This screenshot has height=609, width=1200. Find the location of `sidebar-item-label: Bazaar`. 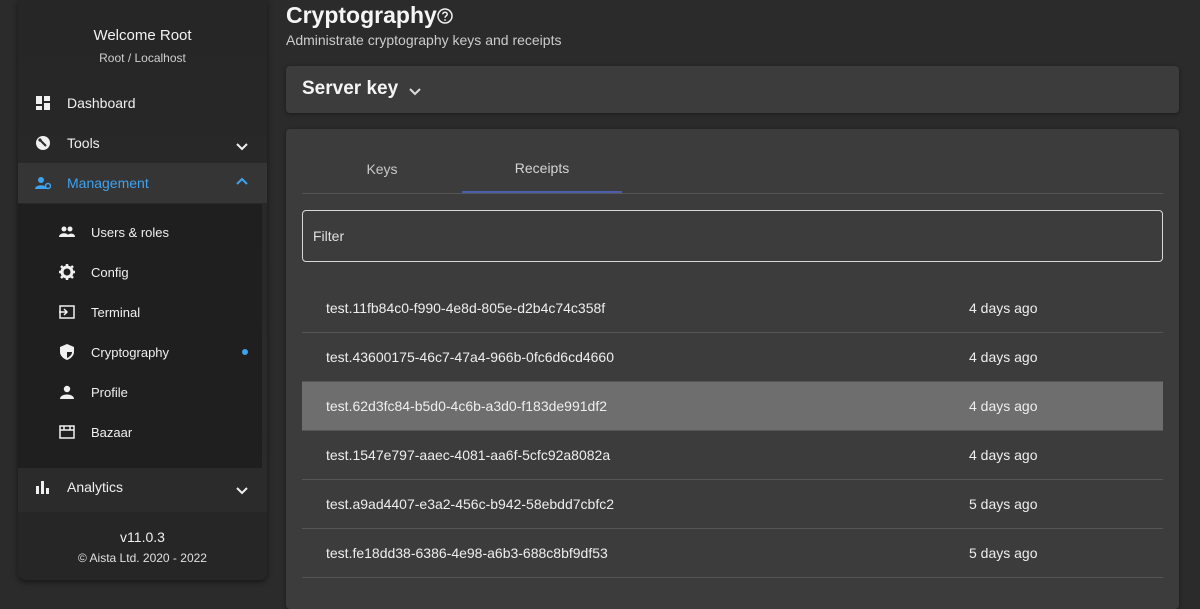

sidebar-item-label: Bazaar is located at coordinates (112, 432).